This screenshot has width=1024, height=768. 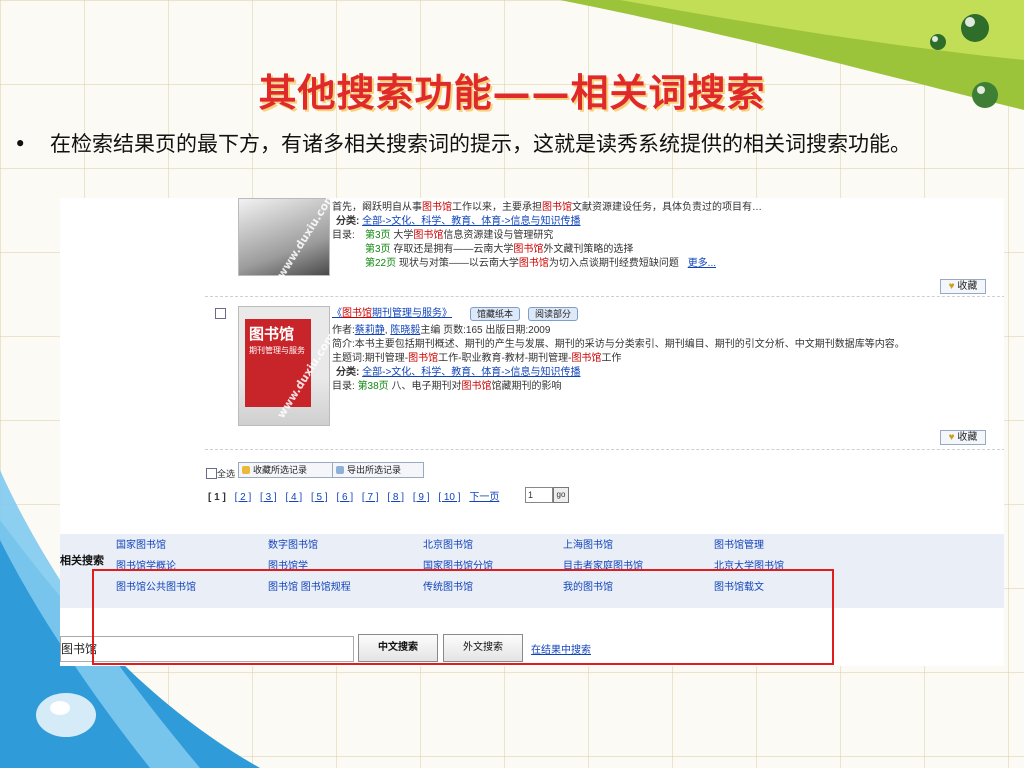 What do you see at coordinates (217, 497) in the screenshot?
I see `current-page: [ 1 ]` at bounding box center [217, 497].